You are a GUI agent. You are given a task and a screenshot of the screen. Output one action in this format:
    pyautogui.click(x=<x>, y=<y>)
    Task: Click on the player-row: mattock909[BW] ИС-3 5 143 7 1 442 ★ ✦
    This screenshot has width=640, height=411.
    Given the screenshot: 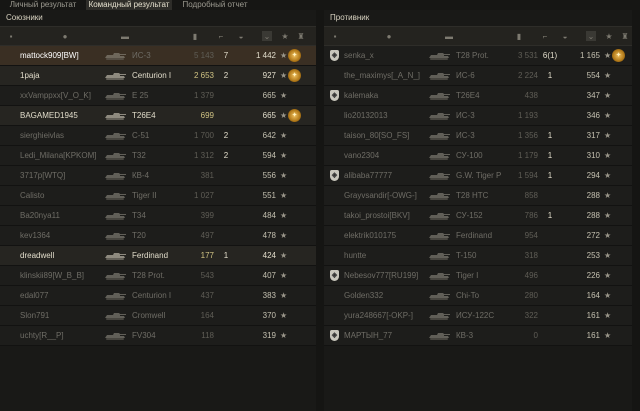 What is the action you would take?
    pyautogui.click(x=158, y=56)
    